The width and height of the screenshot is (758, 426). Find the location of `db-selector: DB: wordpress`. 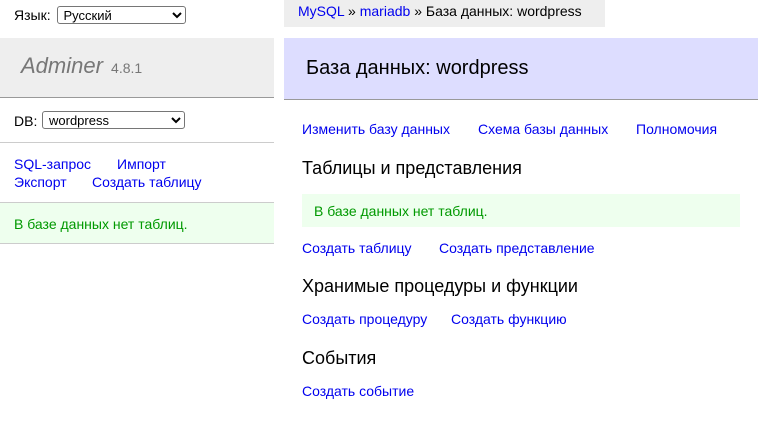

db-selector: DB: wordpress is located at coordinates (137, 120).